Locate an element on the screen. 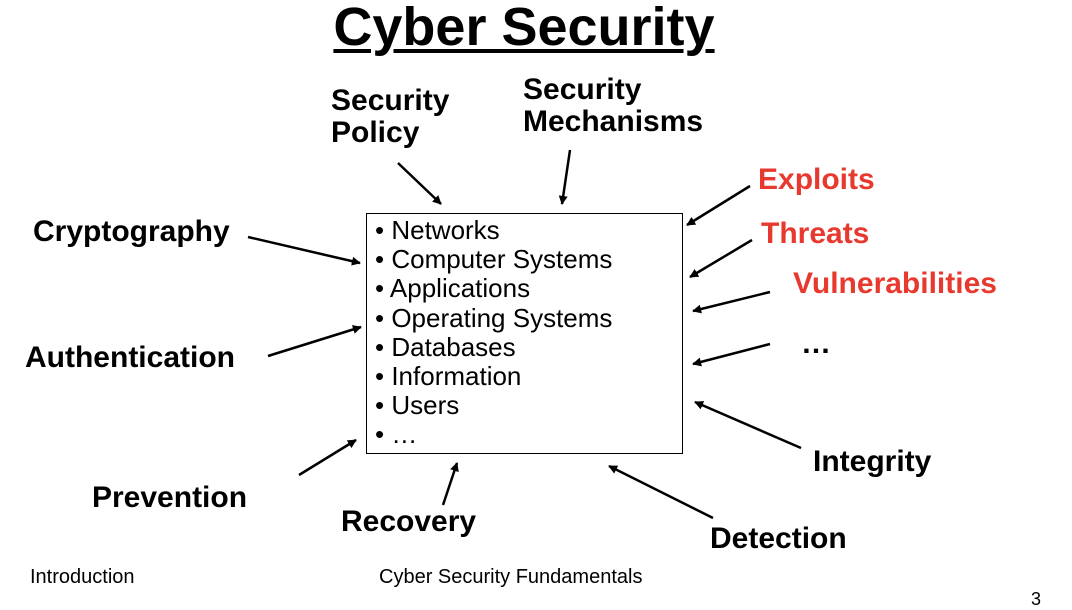  footer-left: Introduction is located at coordinates (82, 577).